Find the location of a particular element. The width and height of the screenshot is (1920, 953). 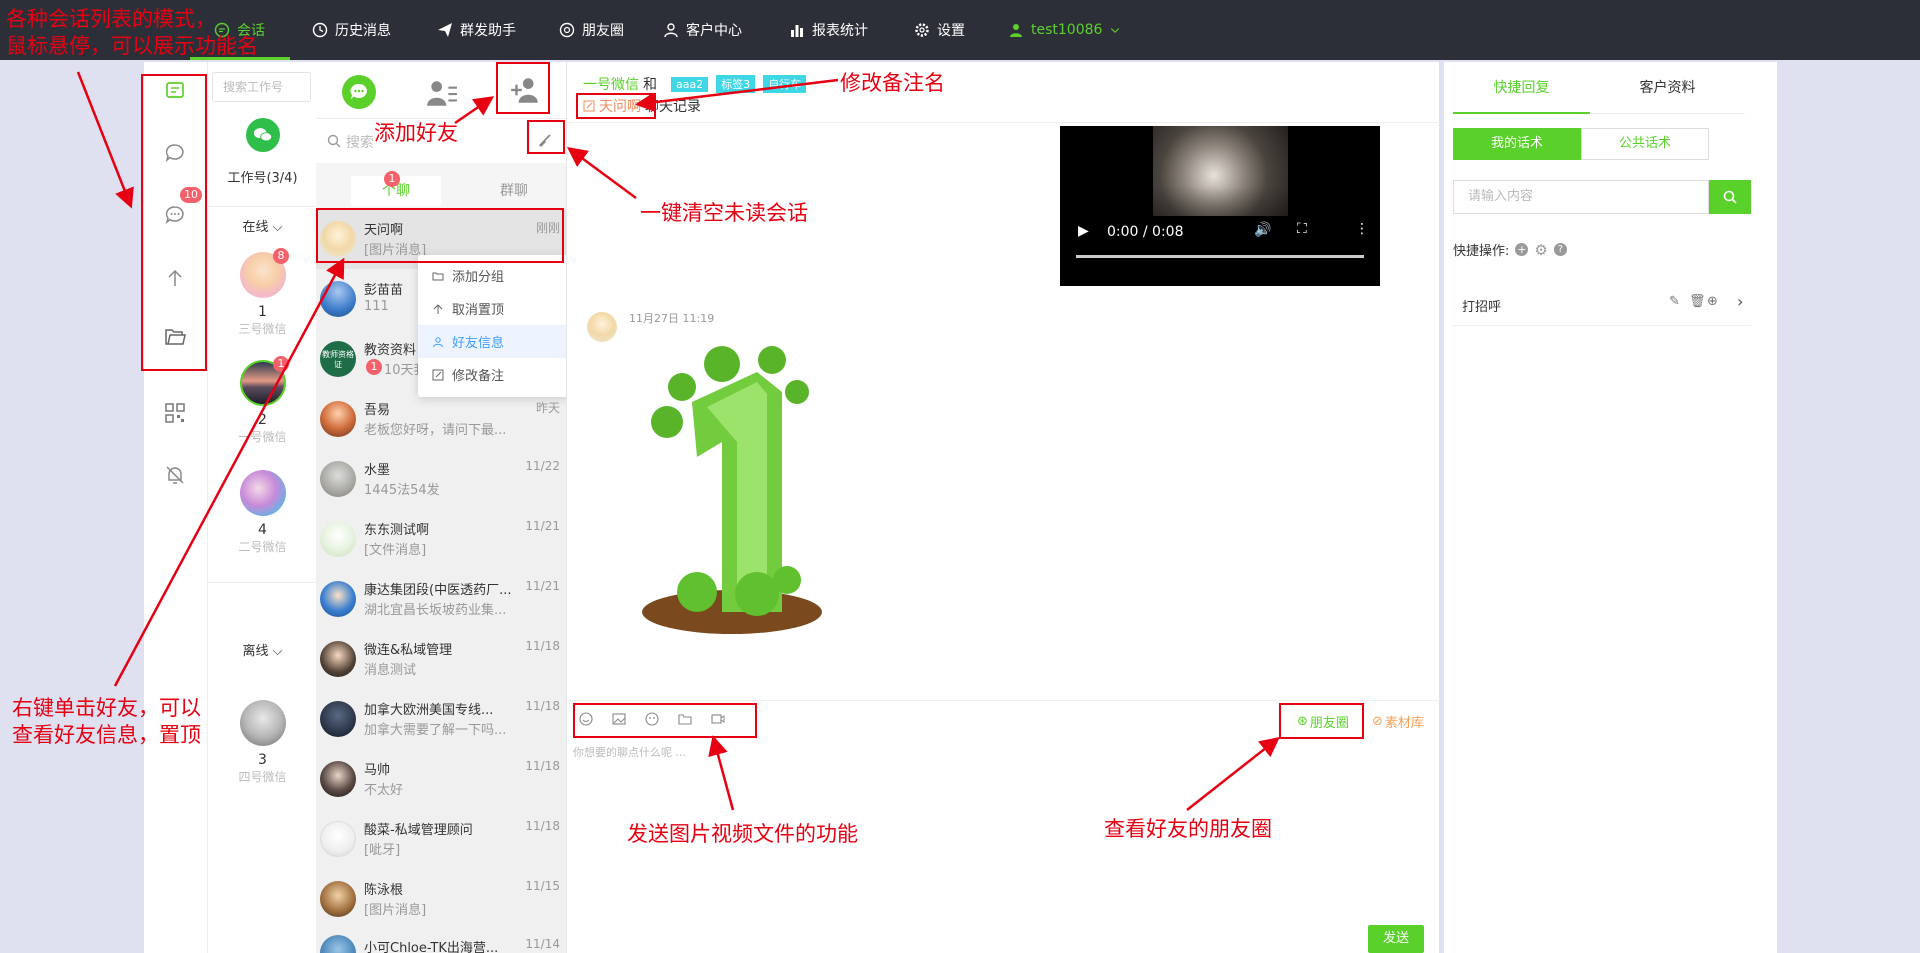

video-message: ▶ 0:00 / 0:08 🔊 ⛶ ⋮ is located at coordinates (1220, 206).